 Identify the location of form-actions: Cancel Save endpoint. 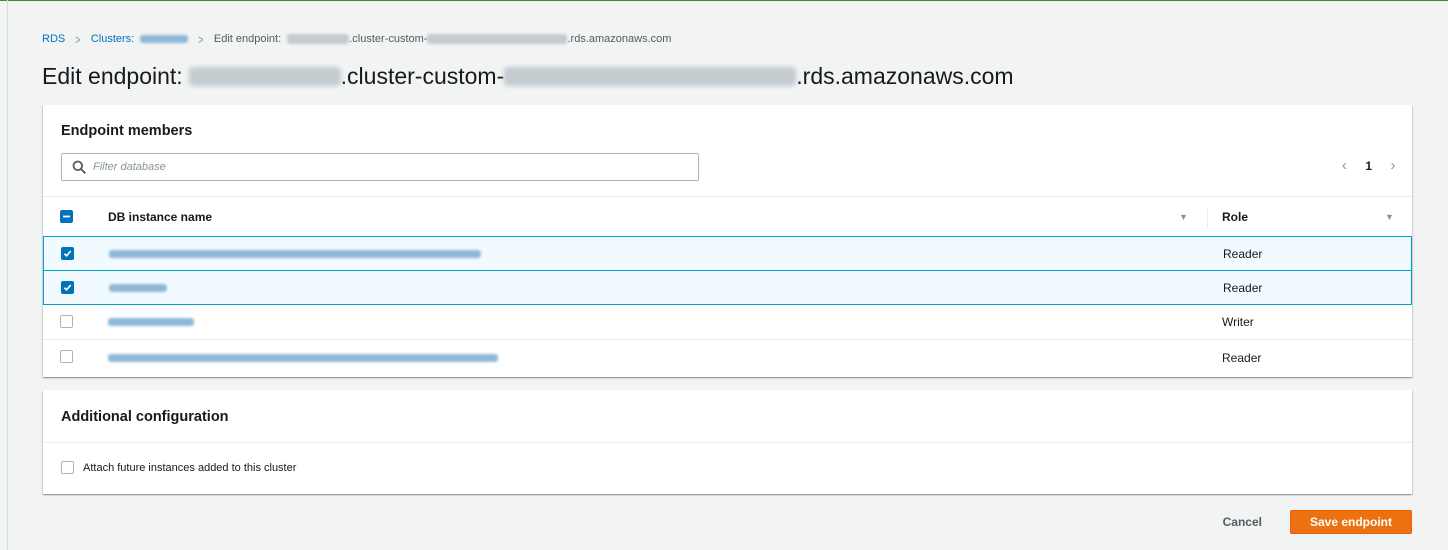
(1317, 522).